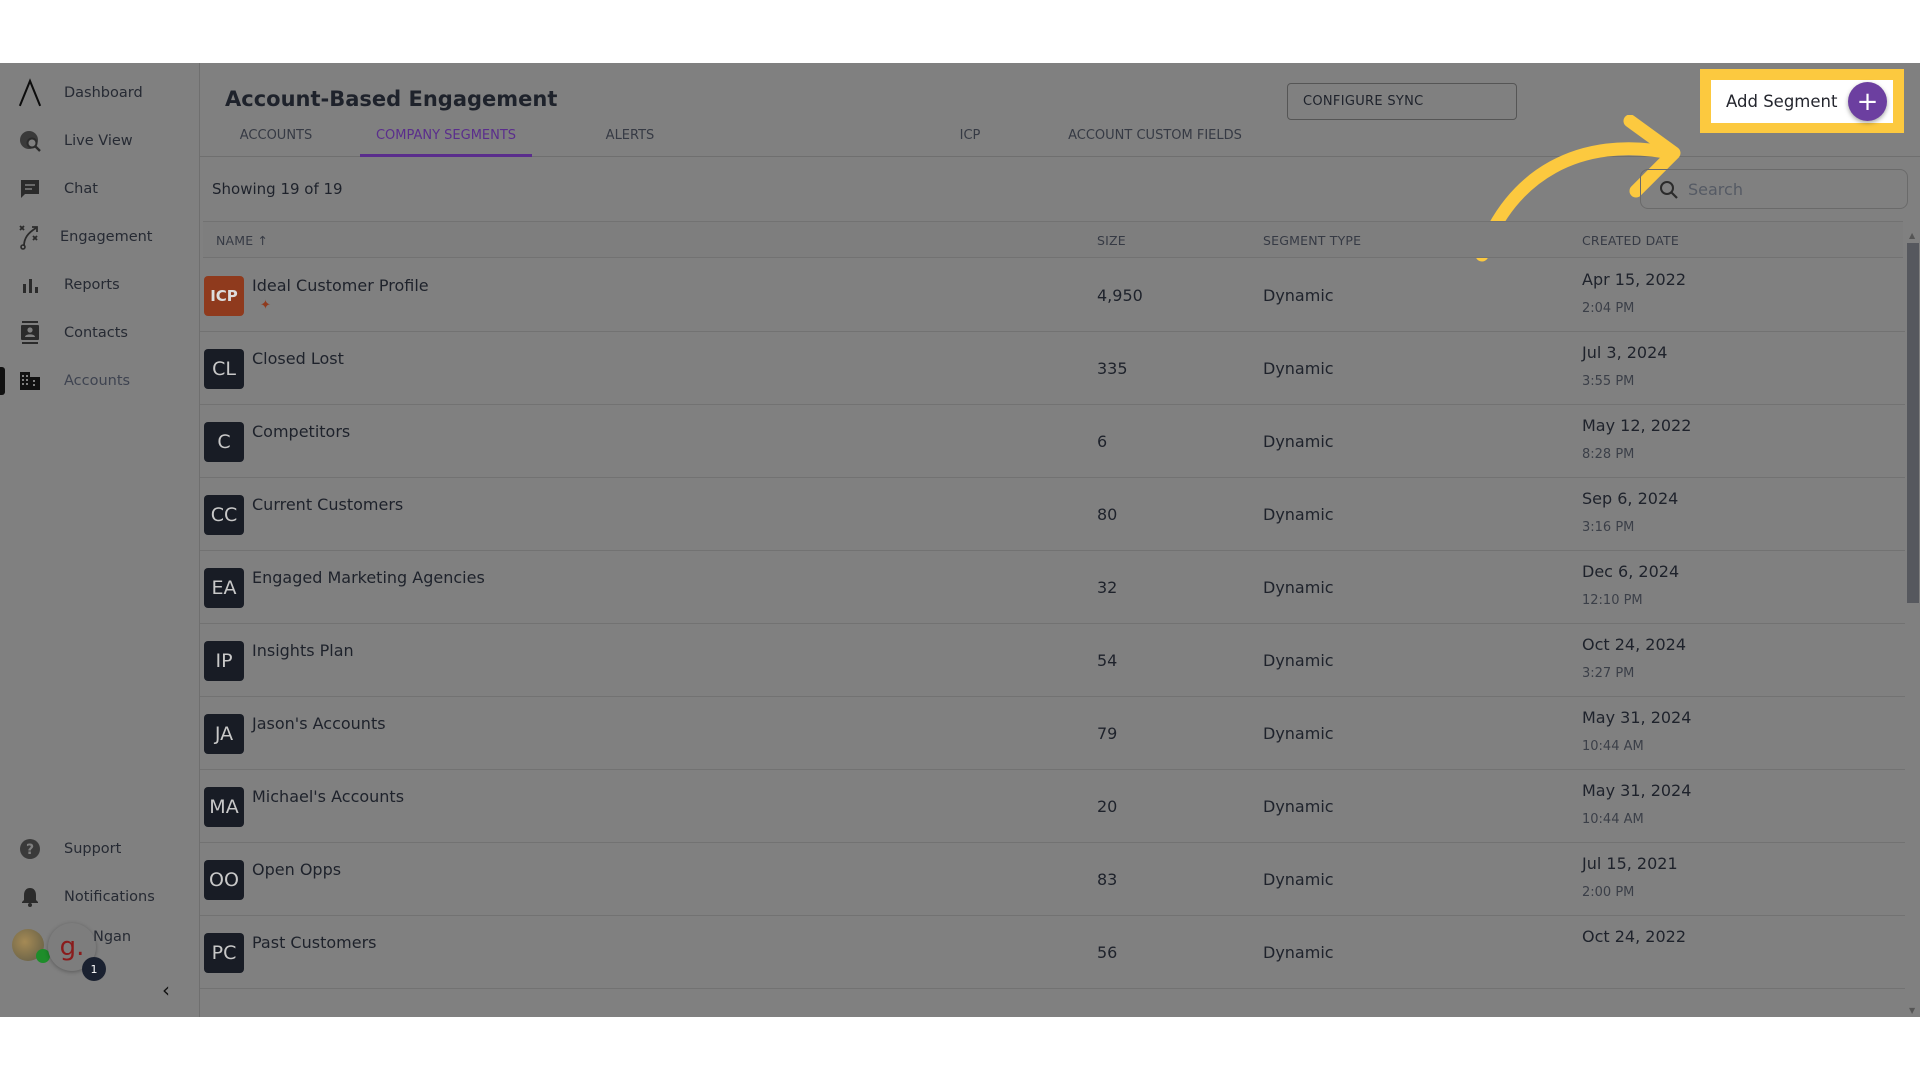 This screenshot has width=1920, height=1080. What do you see at coordinates (327, 504) in the screenshot?
I see `segment-name: Current Customers` at bounding box center [327, 504].